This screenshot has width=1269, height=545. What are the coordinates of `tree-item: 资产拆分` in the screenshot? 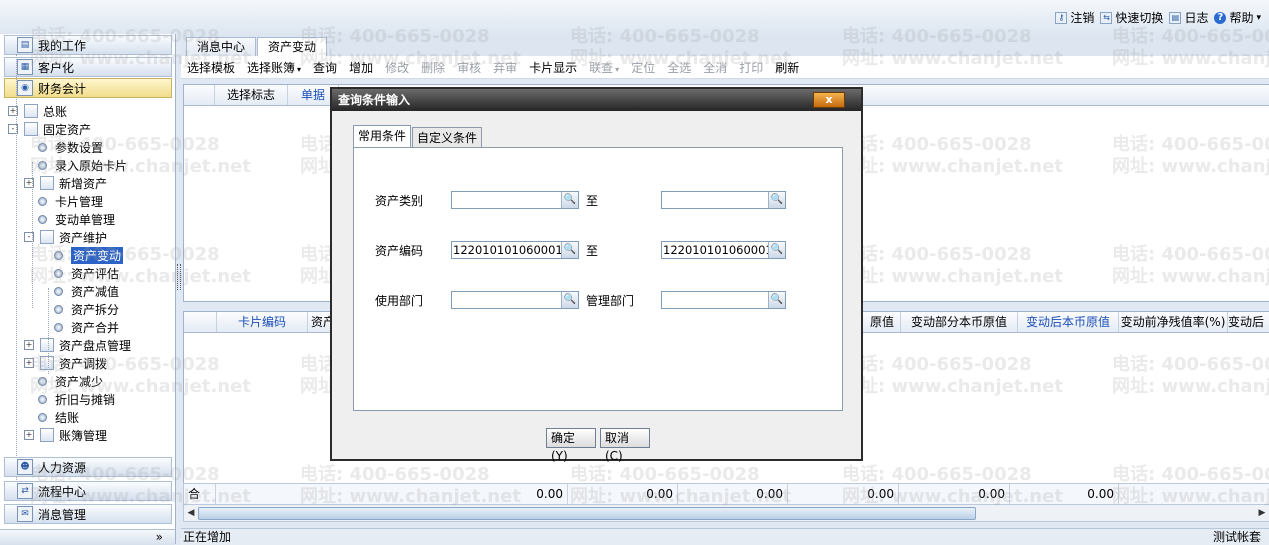 It's located at (79, 309).